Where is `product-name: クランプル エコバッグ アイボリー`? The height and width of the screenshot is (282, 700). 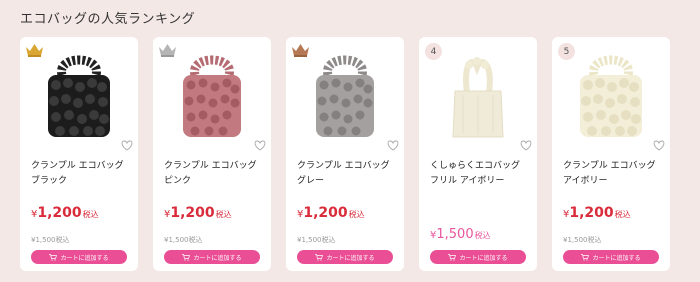
product-name: クランプル エコバッグ アイボリー is located at coordinates (613, 174).